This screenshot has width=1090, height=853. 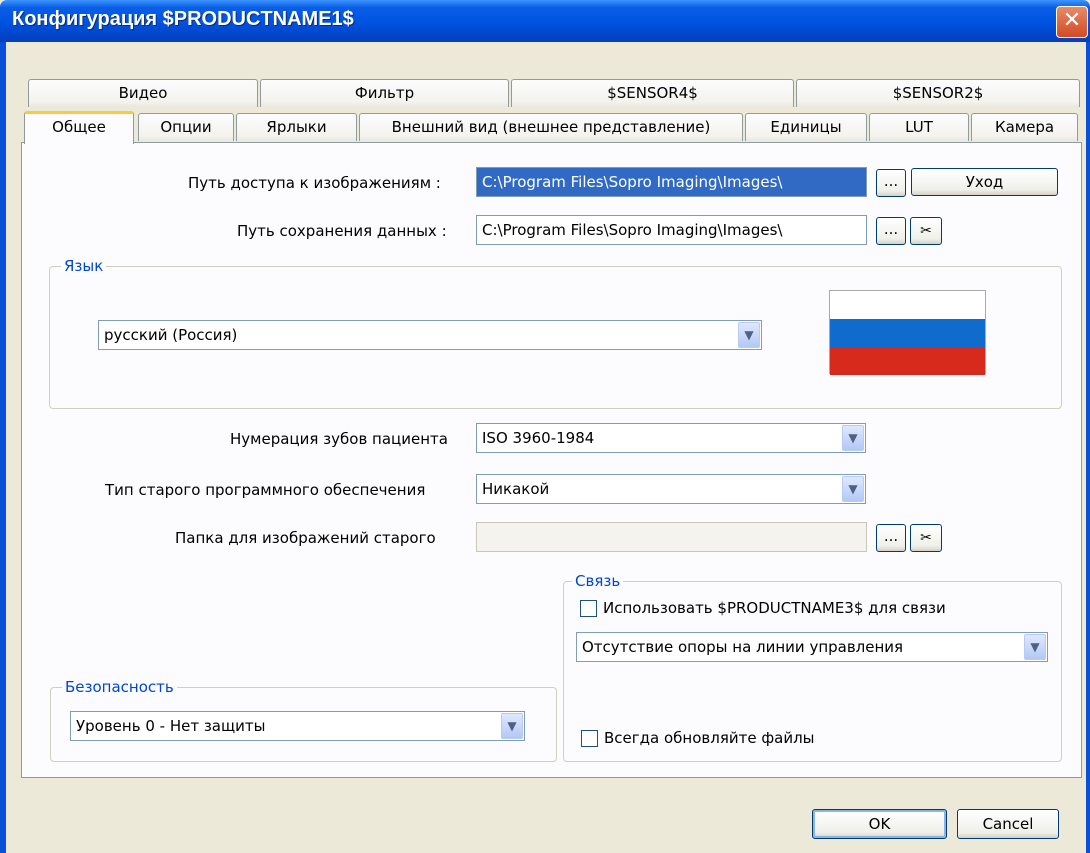 I want to click on always-update-checkbox, so click(x=589, y=738).